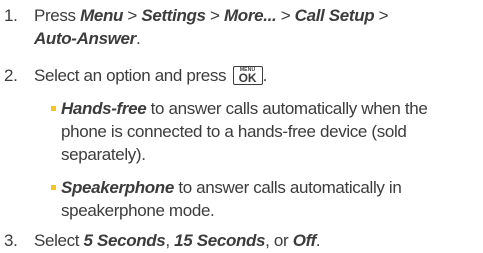 This screenshot has width=483, height=253. I want to click on step-3-text: Select 5 Seconds, 15 Seconds, or Off., so click(177, 240).